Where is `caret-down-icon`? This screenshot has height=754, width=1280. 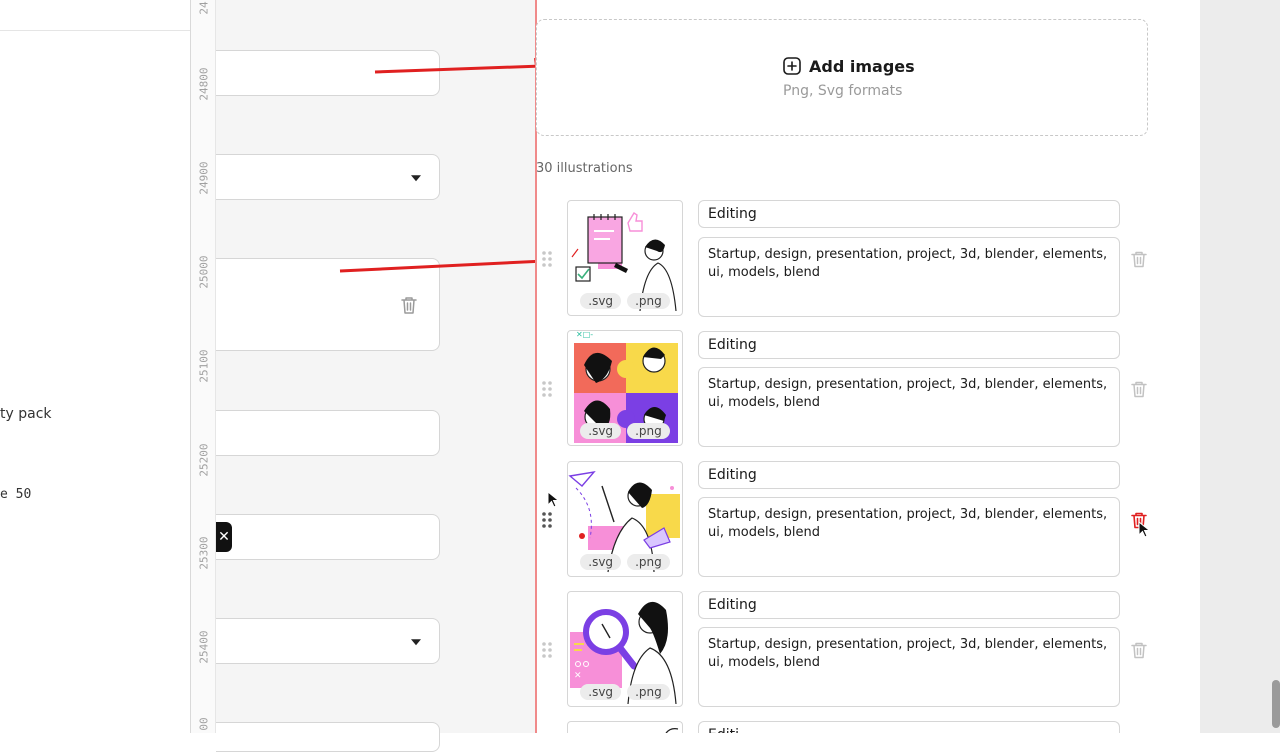
caret-down-icon is located at coordinates (416, 642).